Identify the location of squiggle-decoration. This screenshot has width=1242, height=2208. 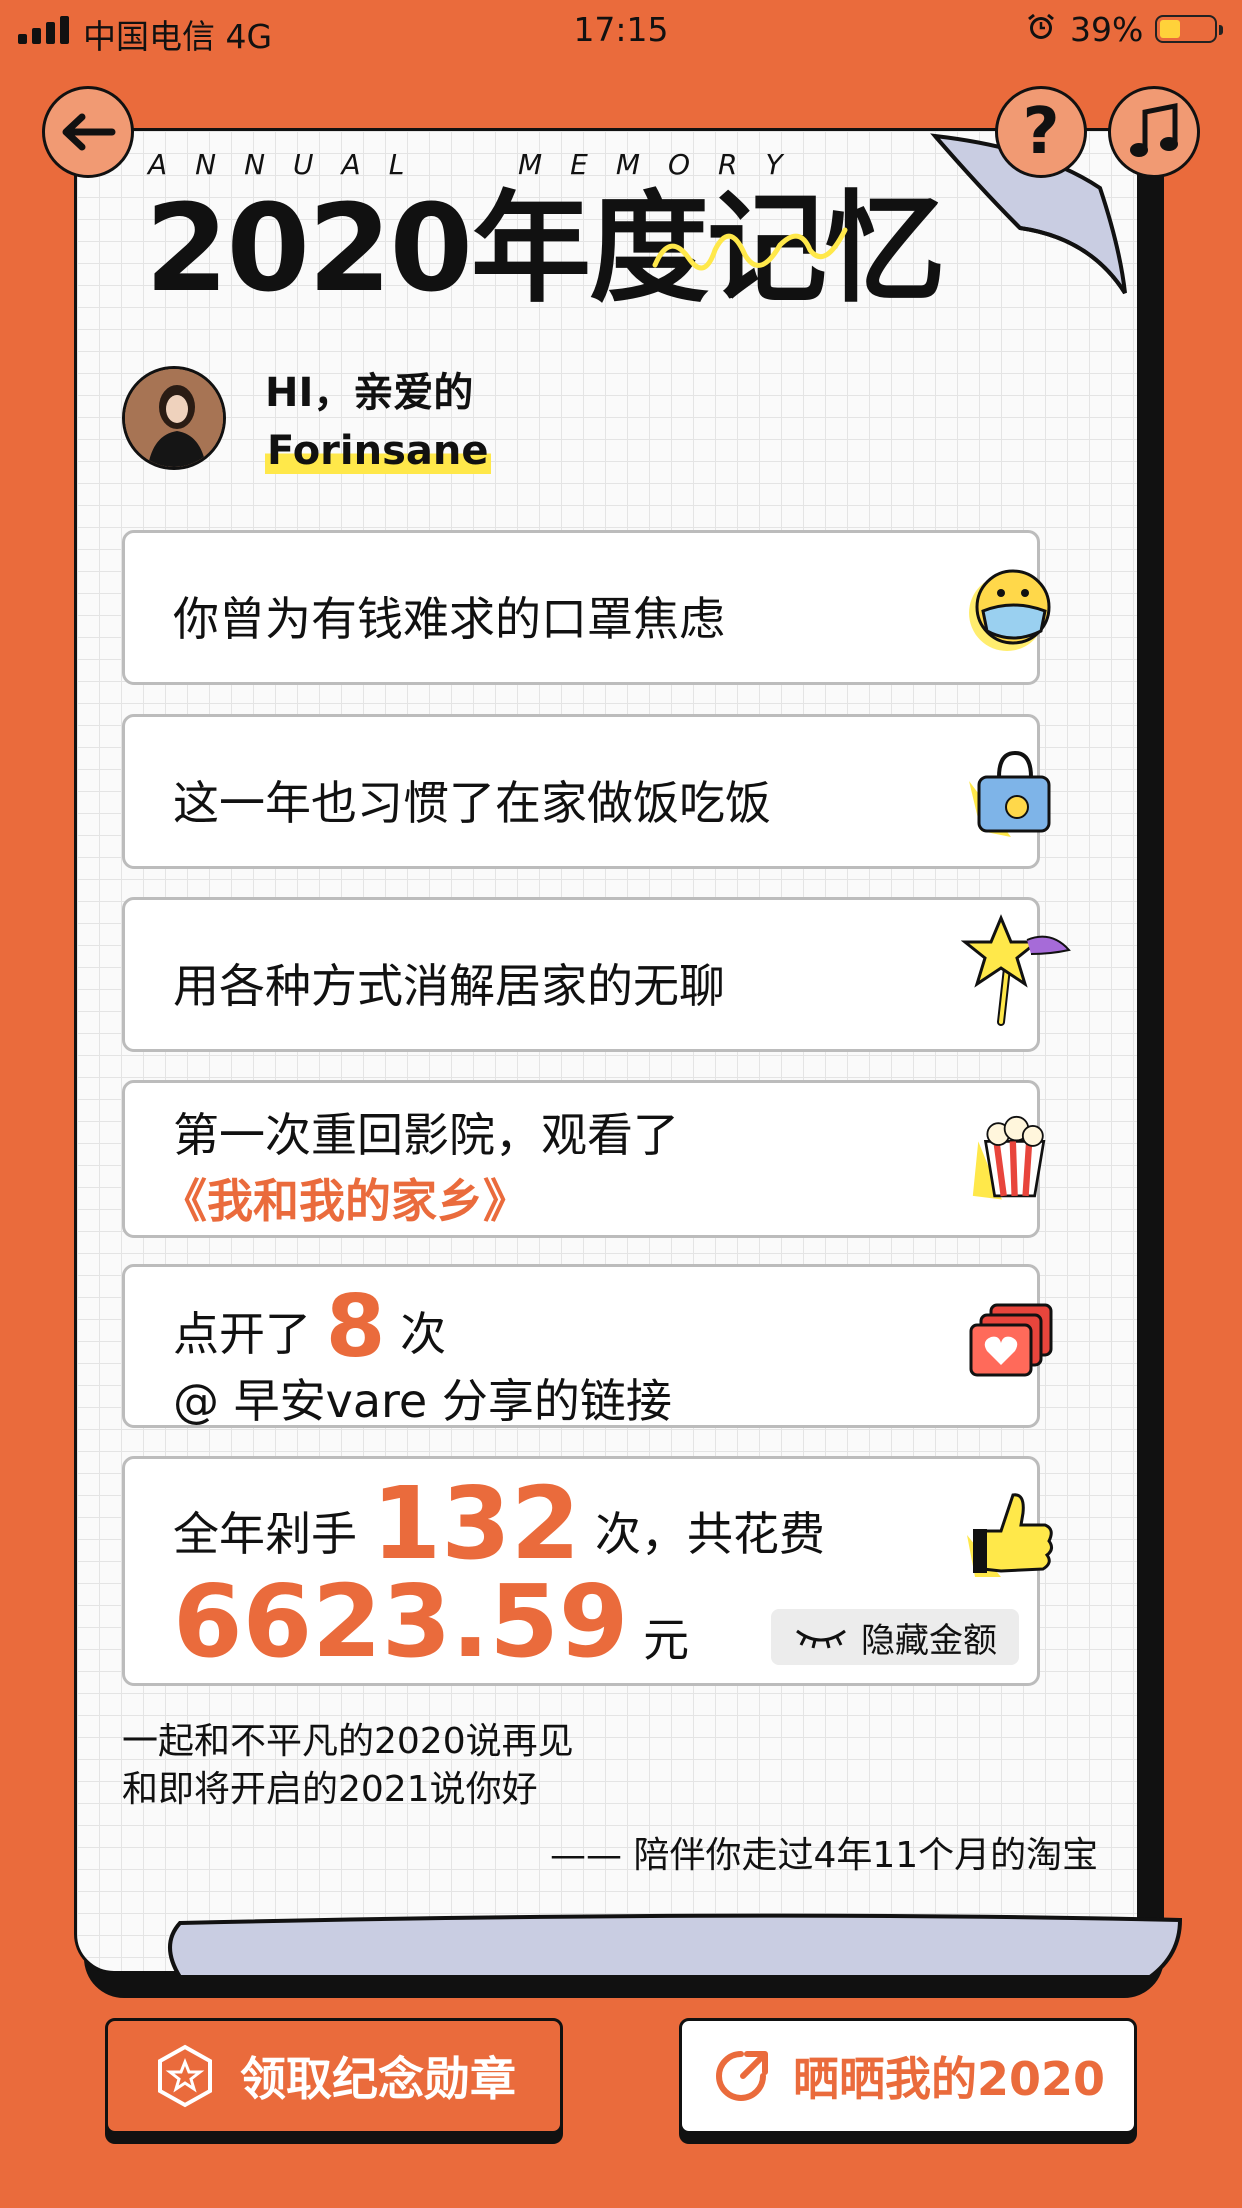
(750, 249).